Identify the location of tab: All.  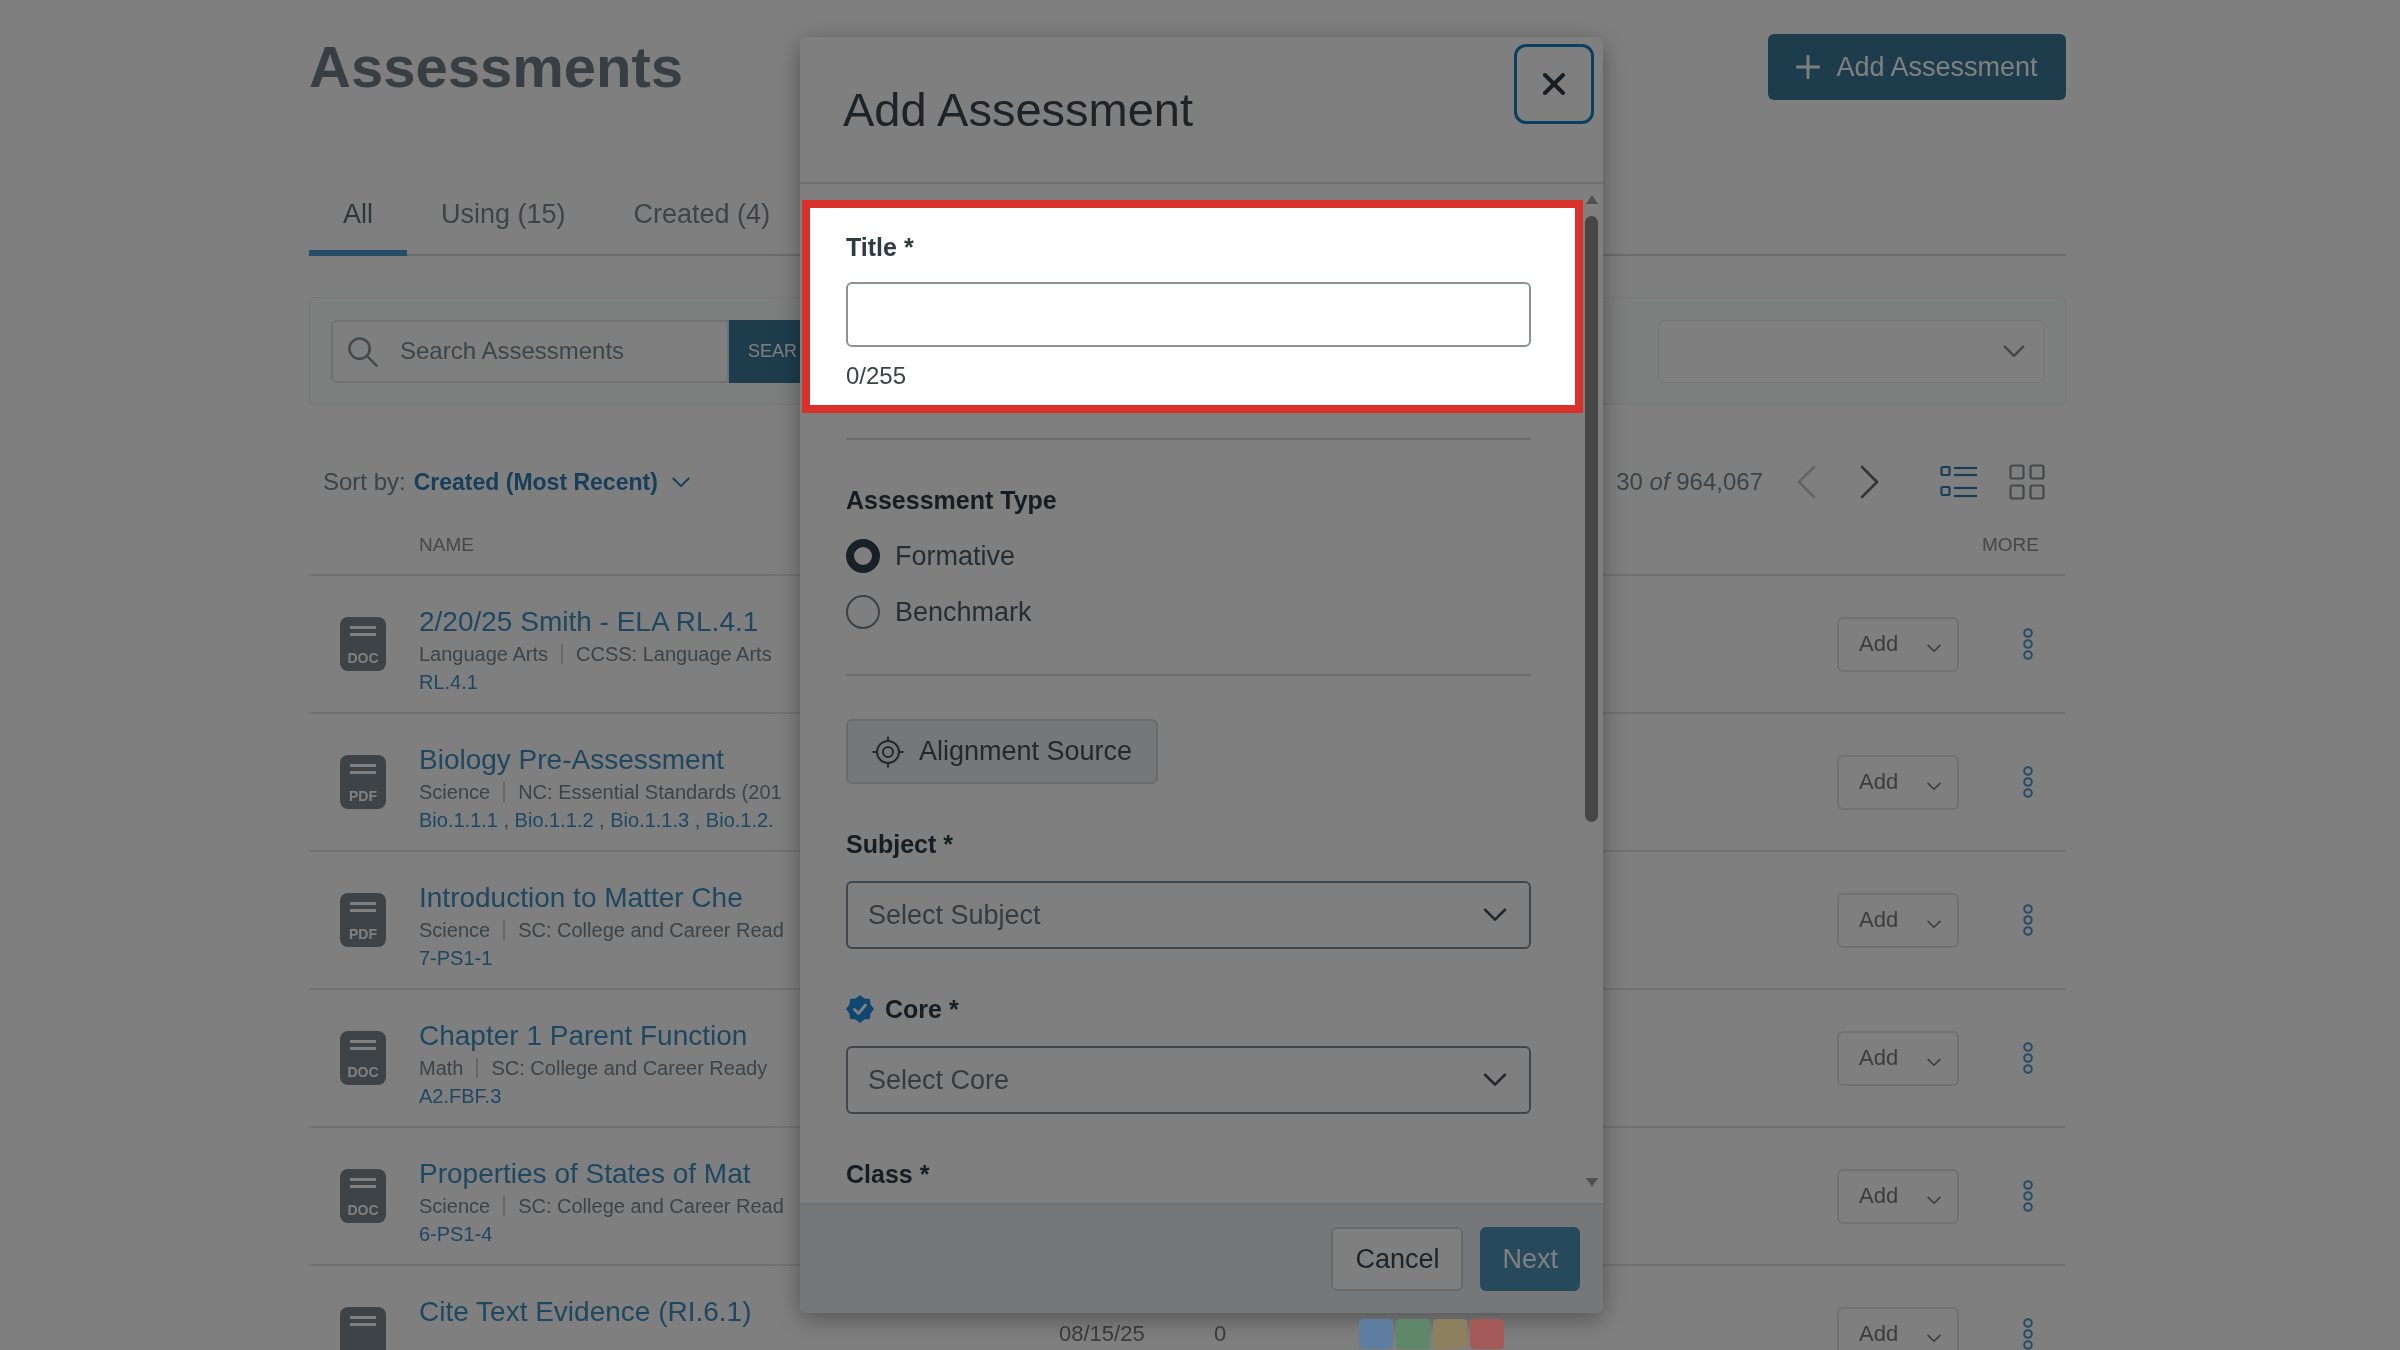
(358, 217).